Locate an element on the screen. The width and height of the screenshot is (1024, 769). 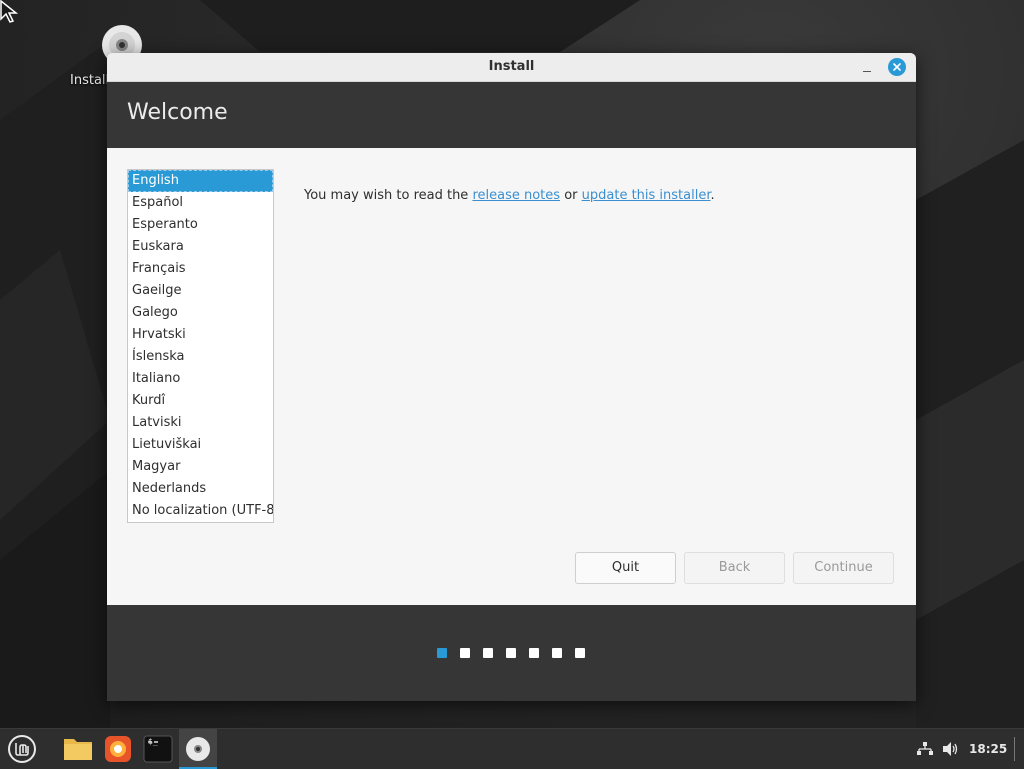
files-launcher is located at coordinates (78, 749).